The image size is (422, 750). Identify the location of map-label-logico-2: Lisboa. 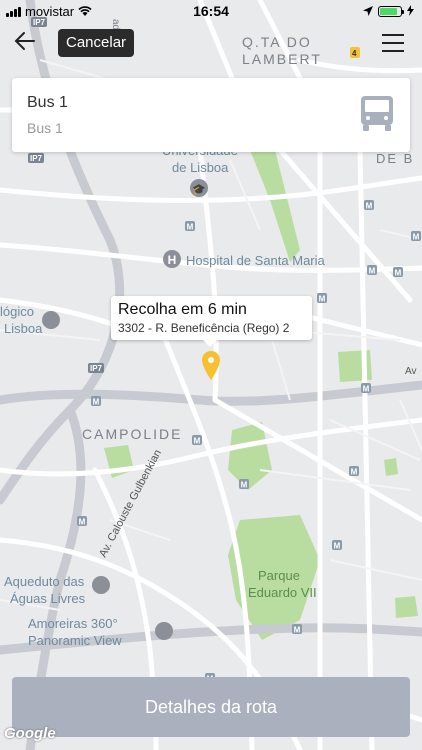
(23, 328).